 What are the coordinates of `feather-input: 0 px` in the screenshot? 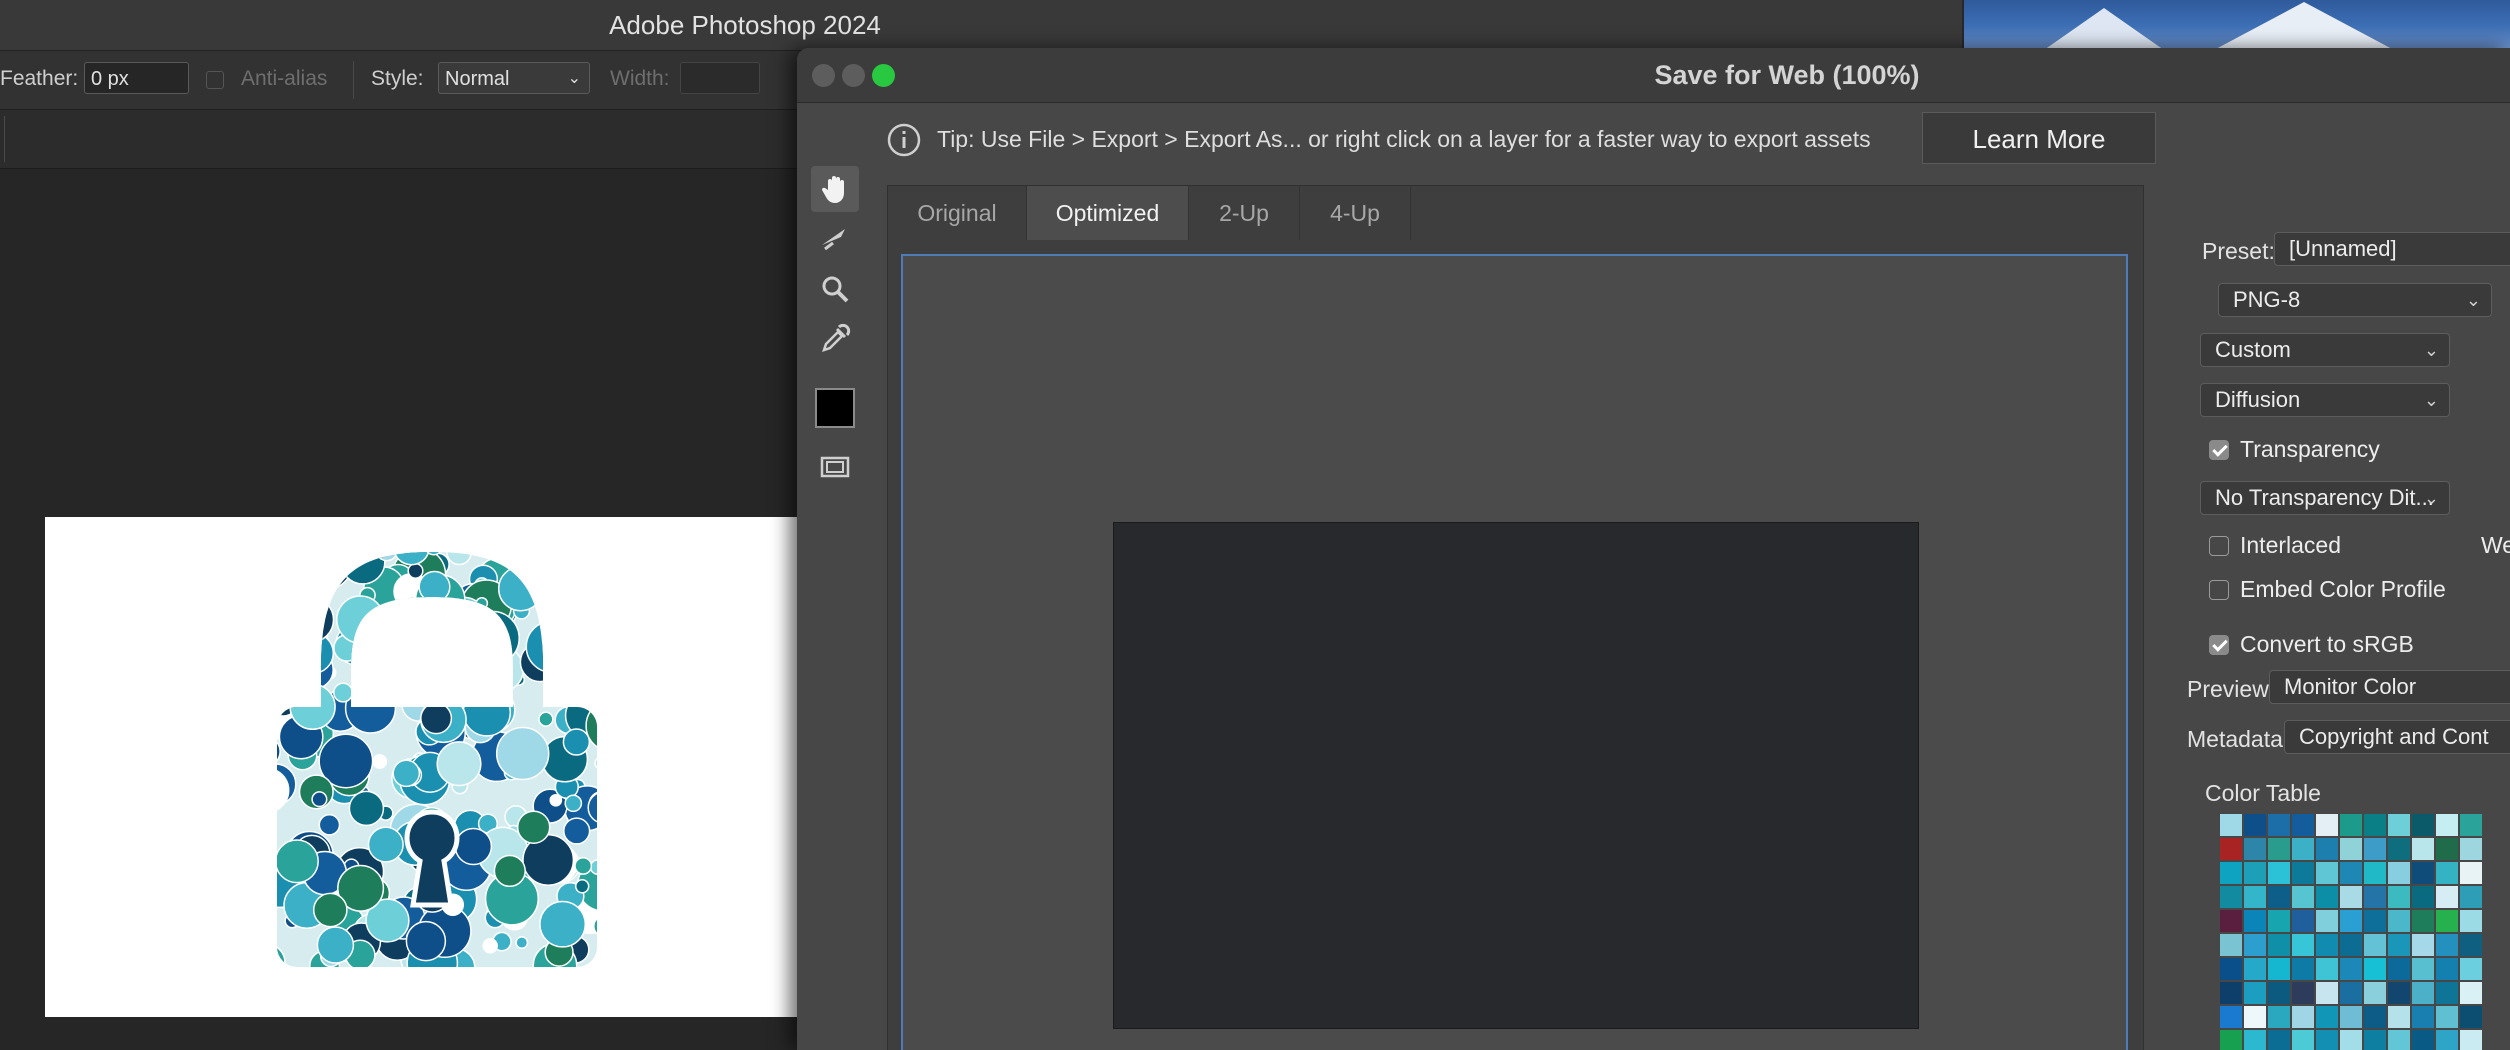 It's located at (136, 78).